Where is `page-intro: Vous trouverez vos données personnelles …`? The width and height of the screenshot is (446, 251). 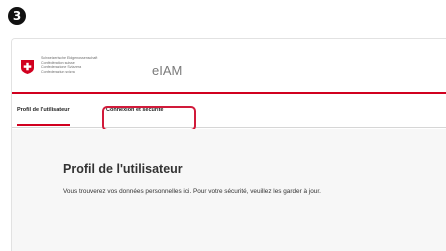 page-intro: Vous trouverez vos données personnelles … is located at coordinates (192, 191).